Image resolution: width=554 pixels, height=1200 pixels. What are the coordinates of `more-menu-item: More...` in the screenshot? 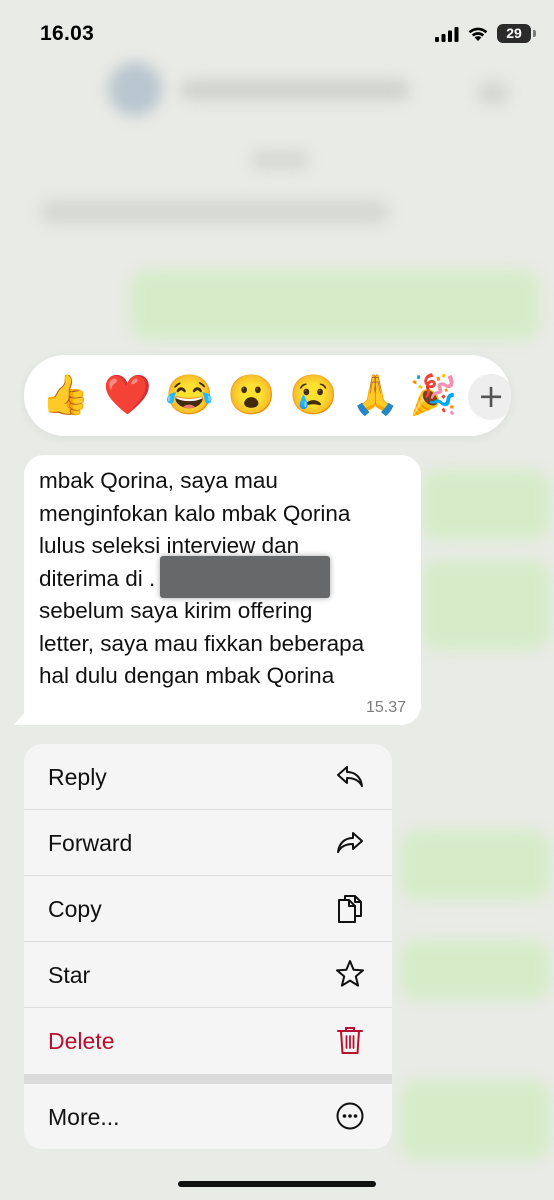 It's located at (208, 1116).